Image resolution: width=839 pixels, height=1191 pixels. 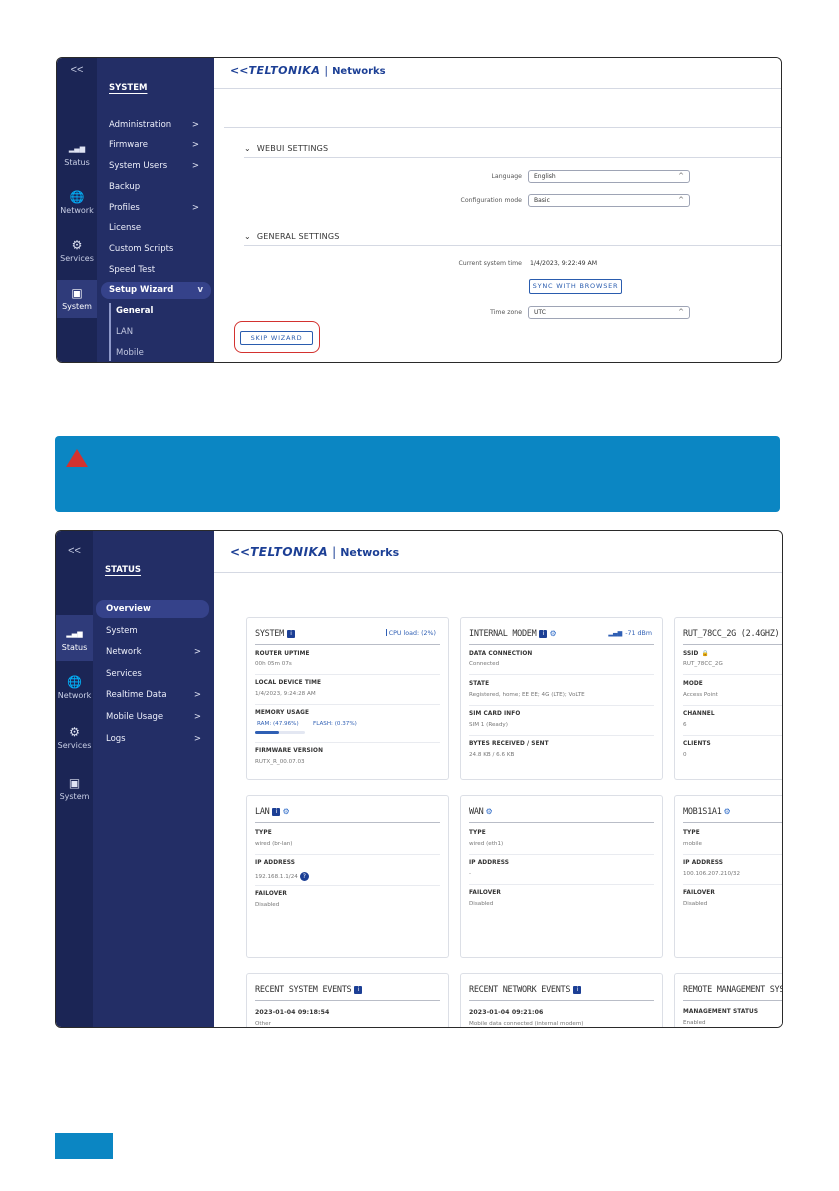 I want to click on card-title: INTERNAL MODEM i ⚙, so click(x=513, y=634).